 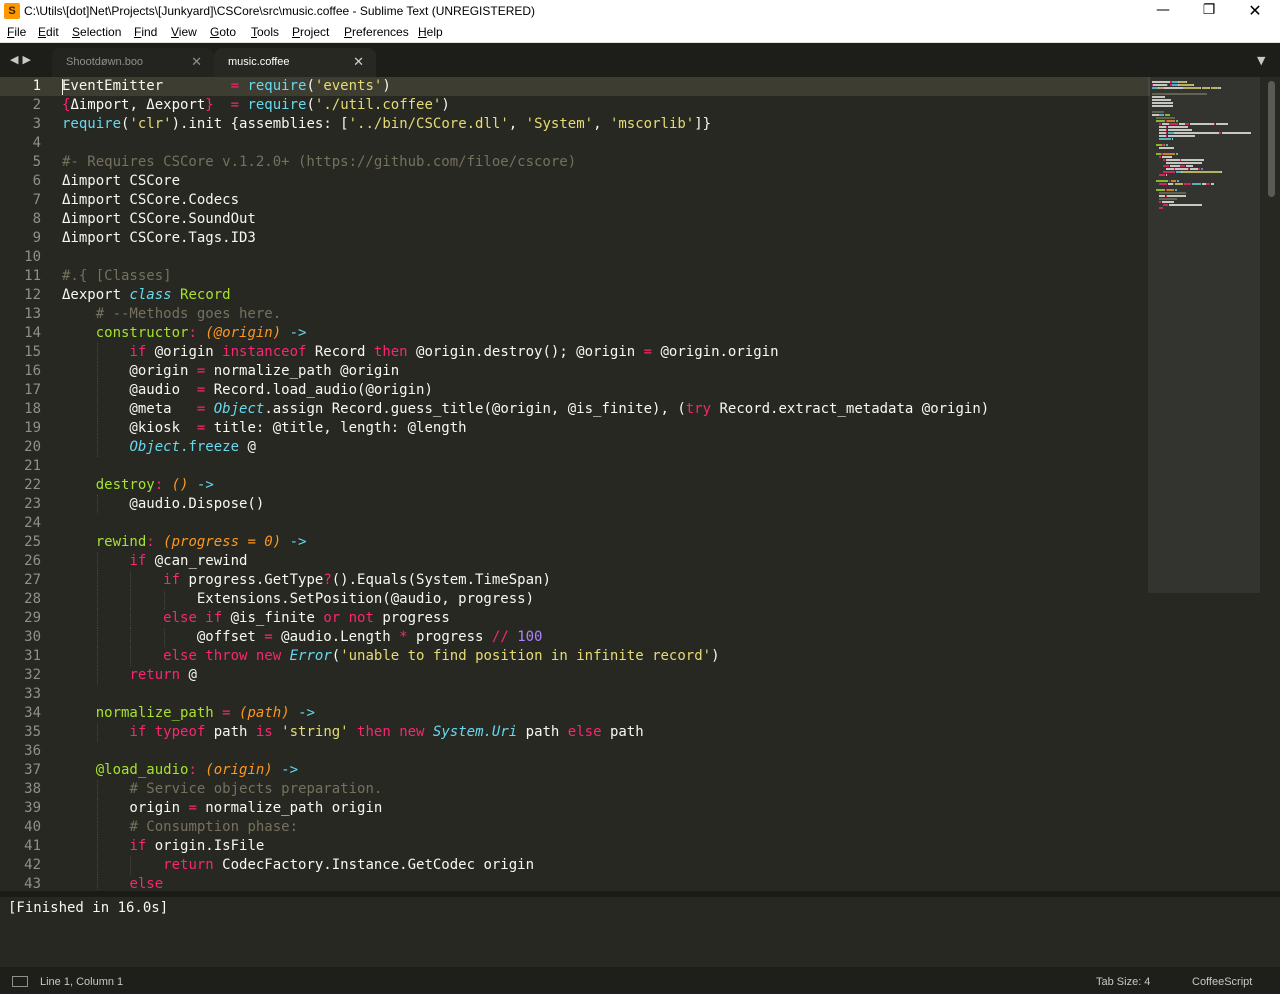 I want to click on close-window-button: ✕, so click(x=1255, y=11).